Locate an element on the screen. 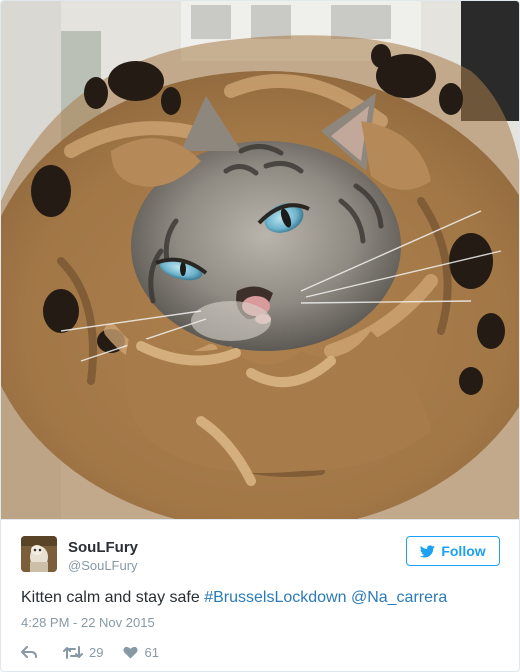 The width and height of the screenshot is (520, 672). avatar-image is located at coordinates (39, 554).